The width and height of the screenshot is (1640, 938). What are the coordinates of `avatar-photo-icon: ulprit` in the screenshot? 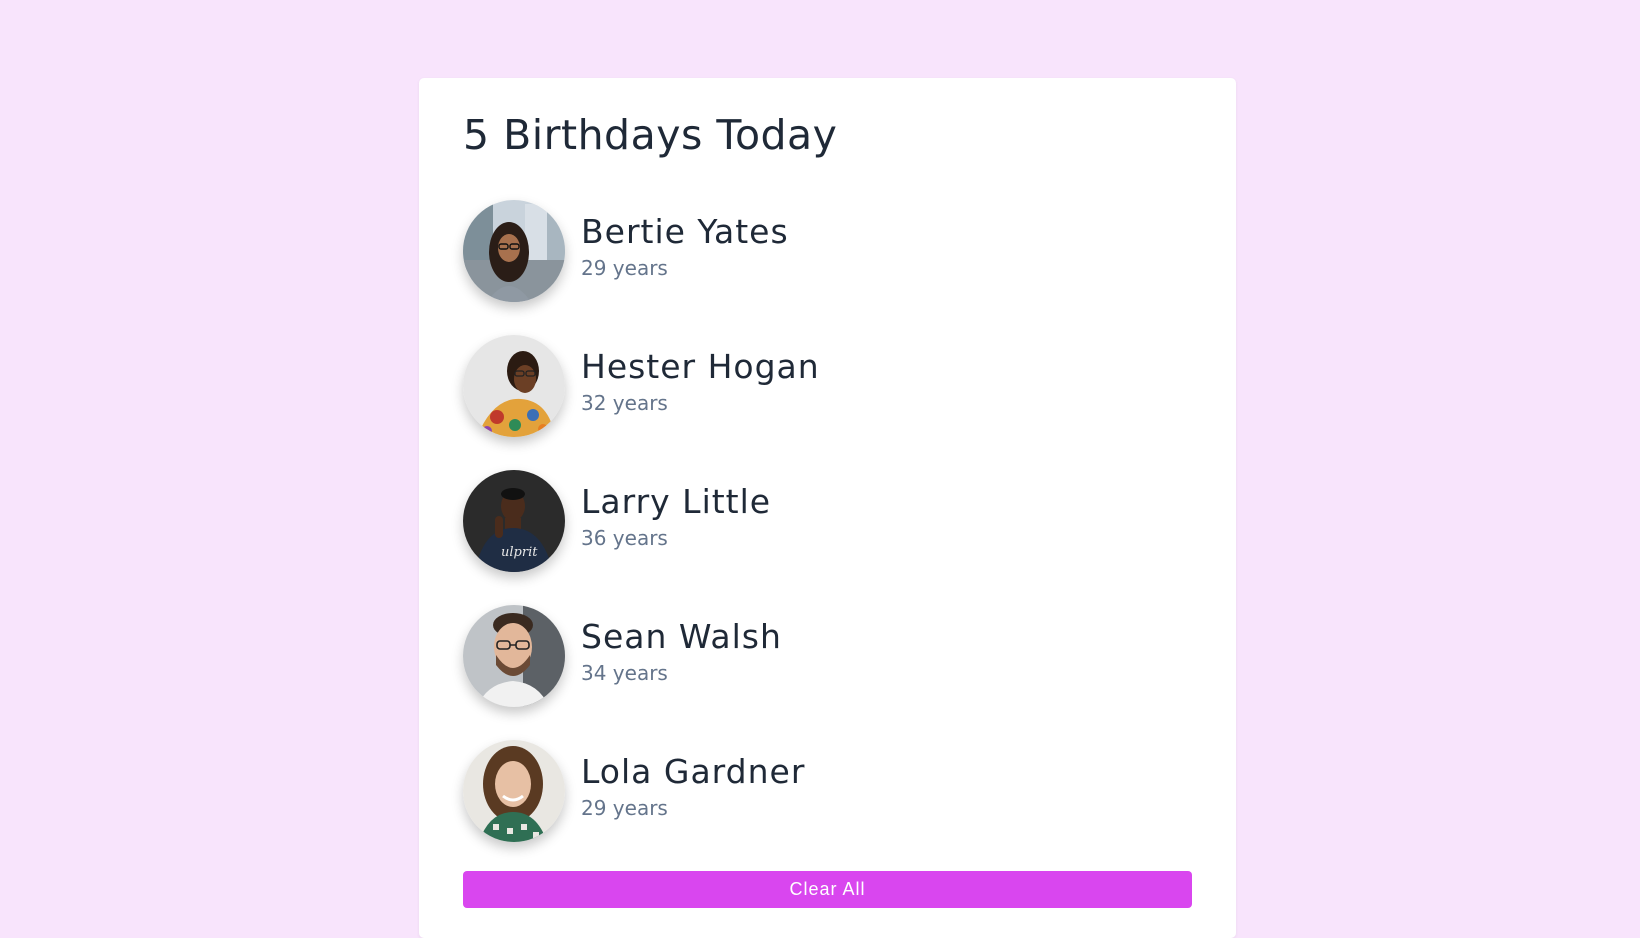 It's located at (514, 521).